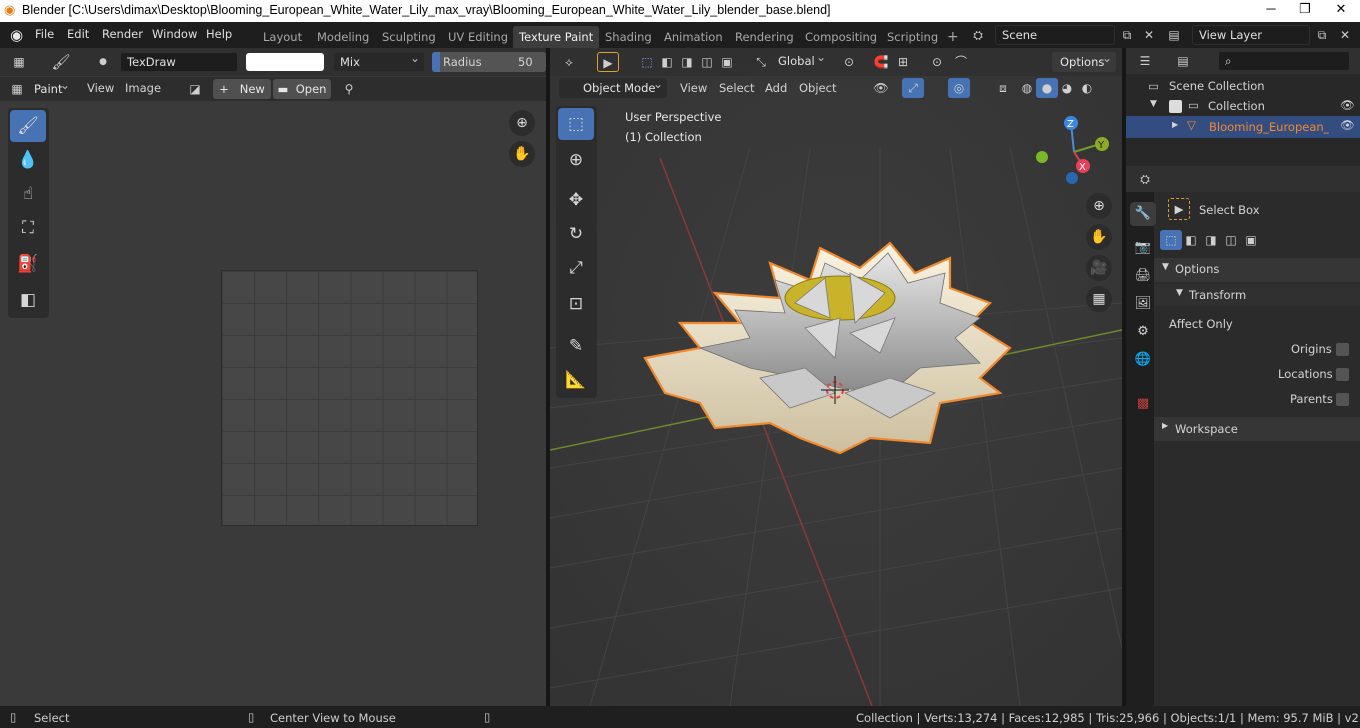 The width and height of the screenshot is (1360, 728). Describe the element at coordinates (61, 62) in the screenshot. I see `brush-icon: 🖌` at that location.